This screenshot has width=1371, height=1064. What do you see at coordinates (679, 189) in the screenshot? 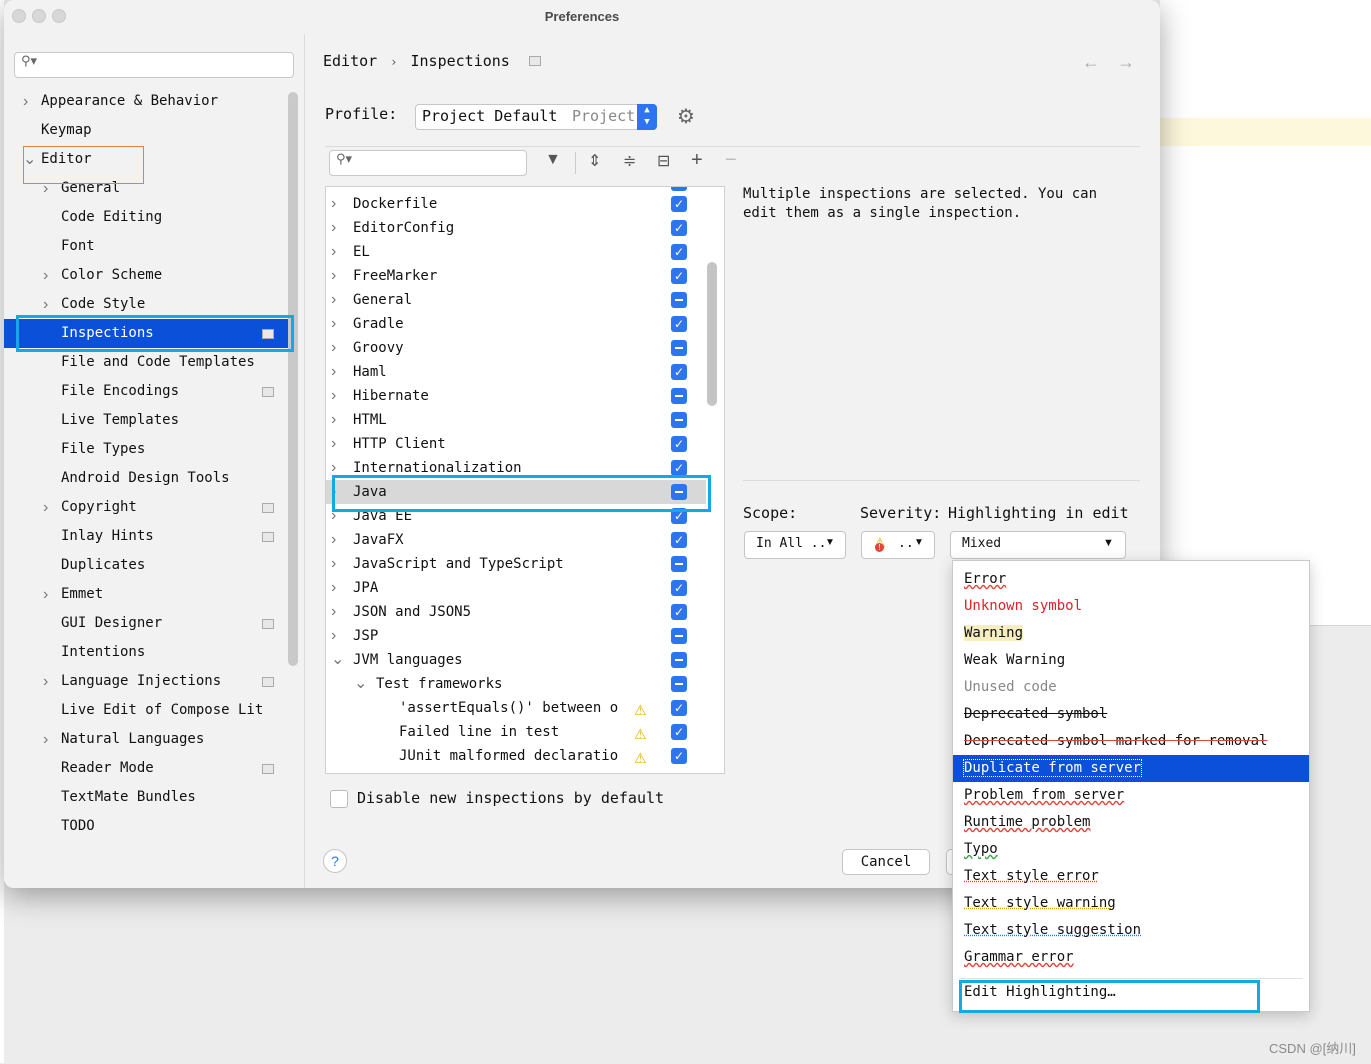
I see `inspection-checkbox` at bounding box center [679, 189].